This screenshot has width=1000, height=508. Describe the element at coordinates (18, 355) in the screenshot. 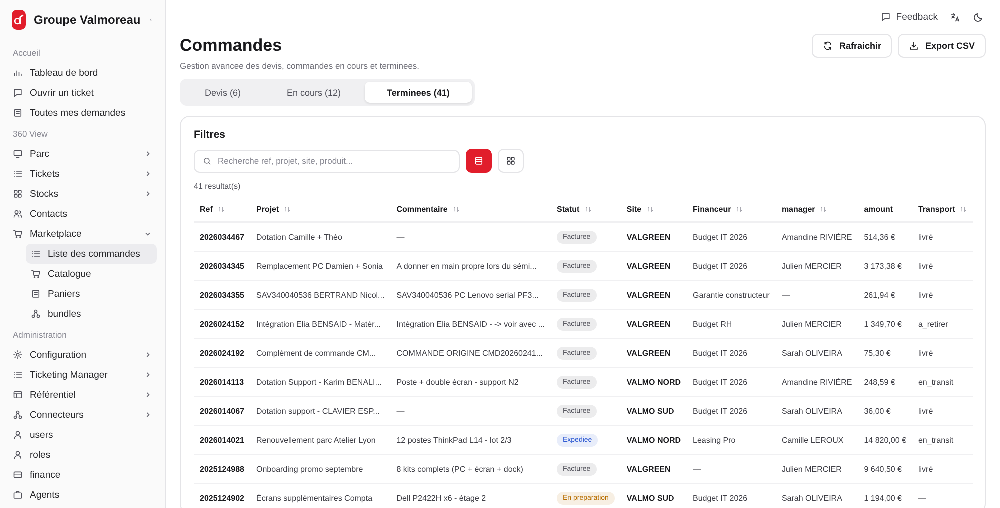

I see `settings-icon` at that location.